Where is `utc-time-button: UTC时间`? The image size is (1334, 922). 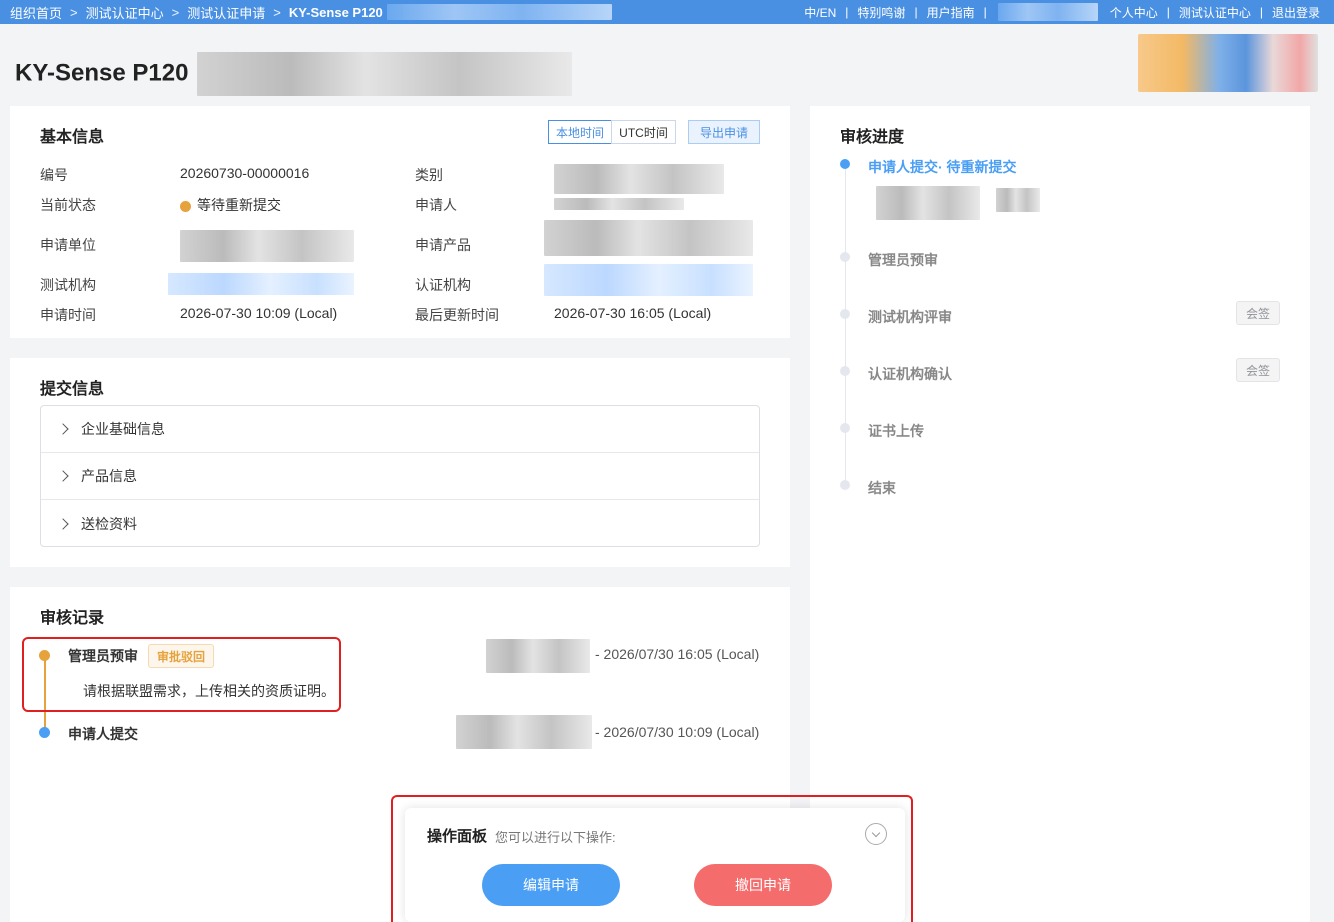 utc-time-button: UTC时间 is located at coordinates (643, 132).